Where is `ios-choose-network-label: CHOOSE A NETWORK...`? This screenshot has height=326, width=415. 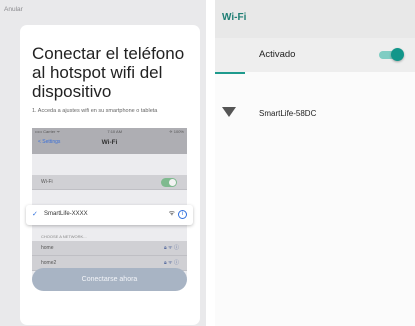
ios-choose-network-label: CHOOSE A NETWORK... is located at coordinates (64, 236).